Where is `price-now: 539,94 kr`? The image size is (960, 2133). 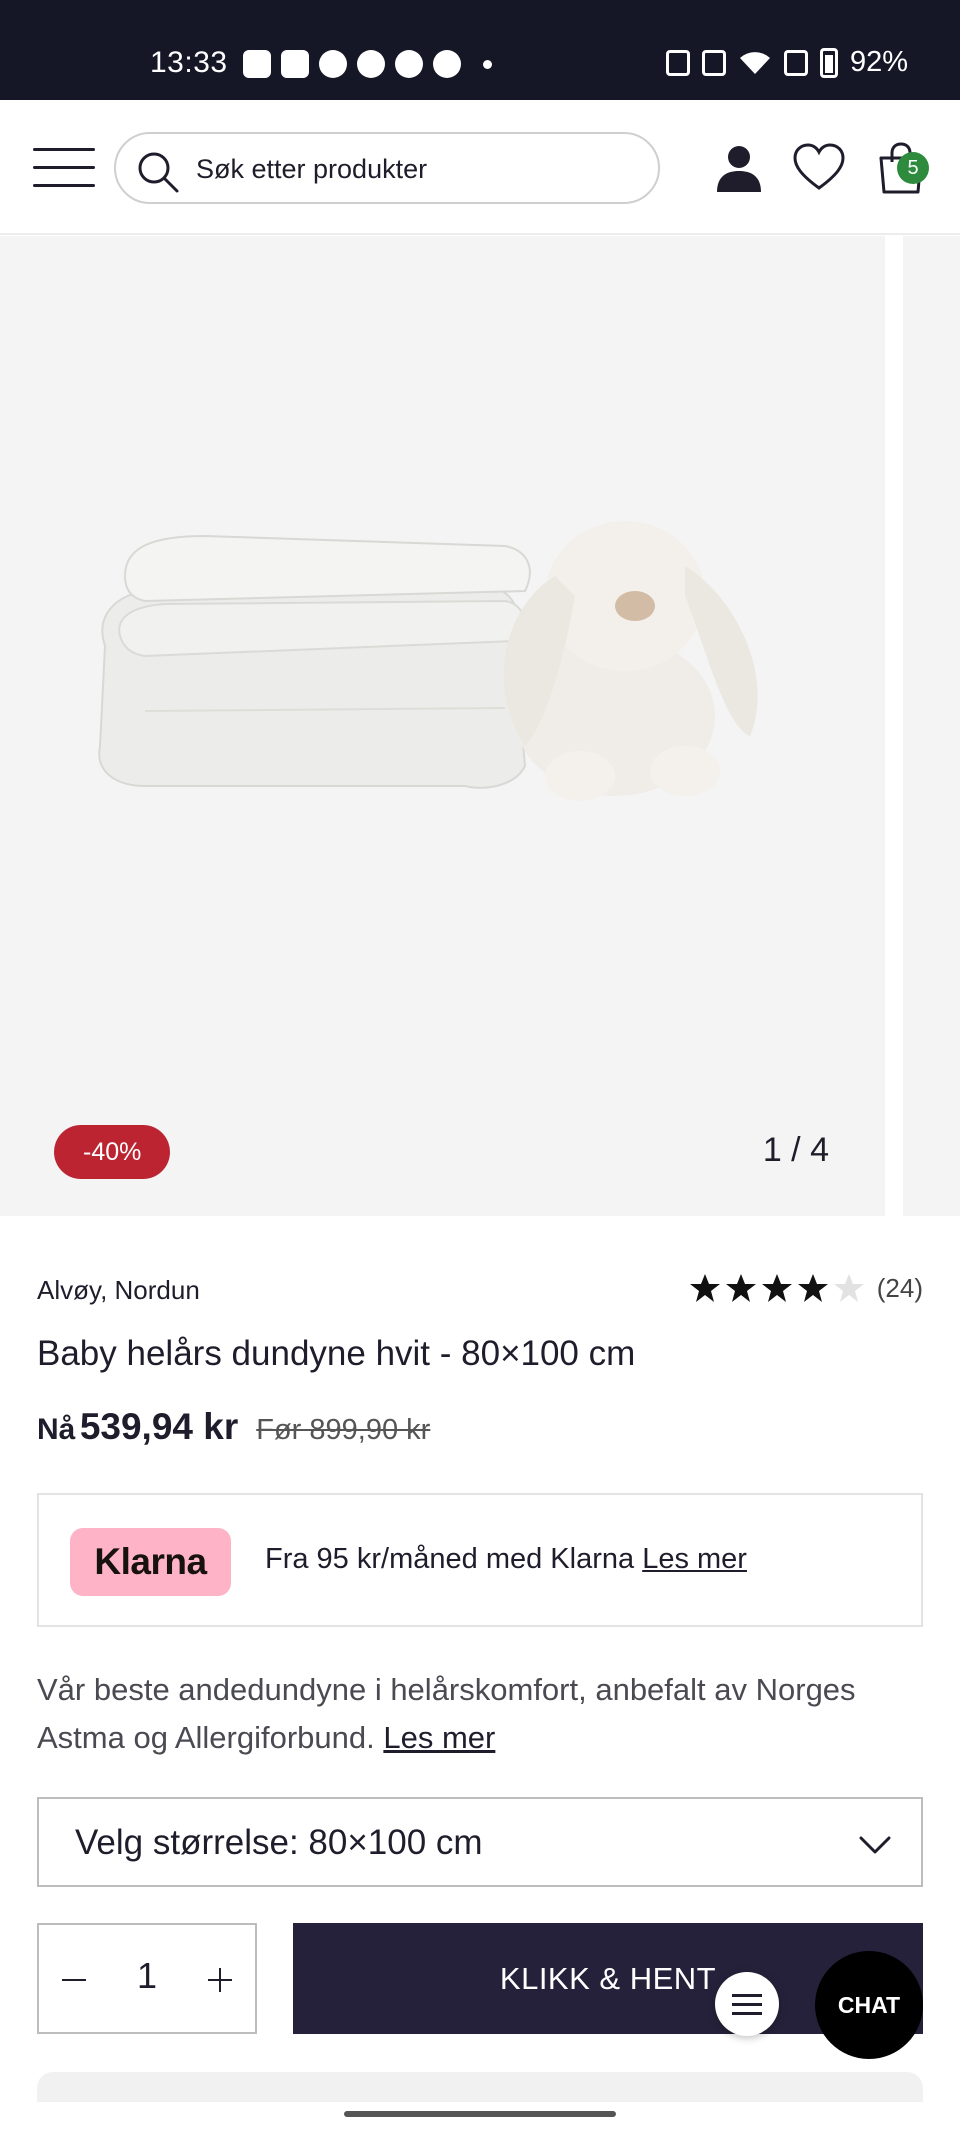
price-now: 539,94 kr is located at coordinates (159, 1426).